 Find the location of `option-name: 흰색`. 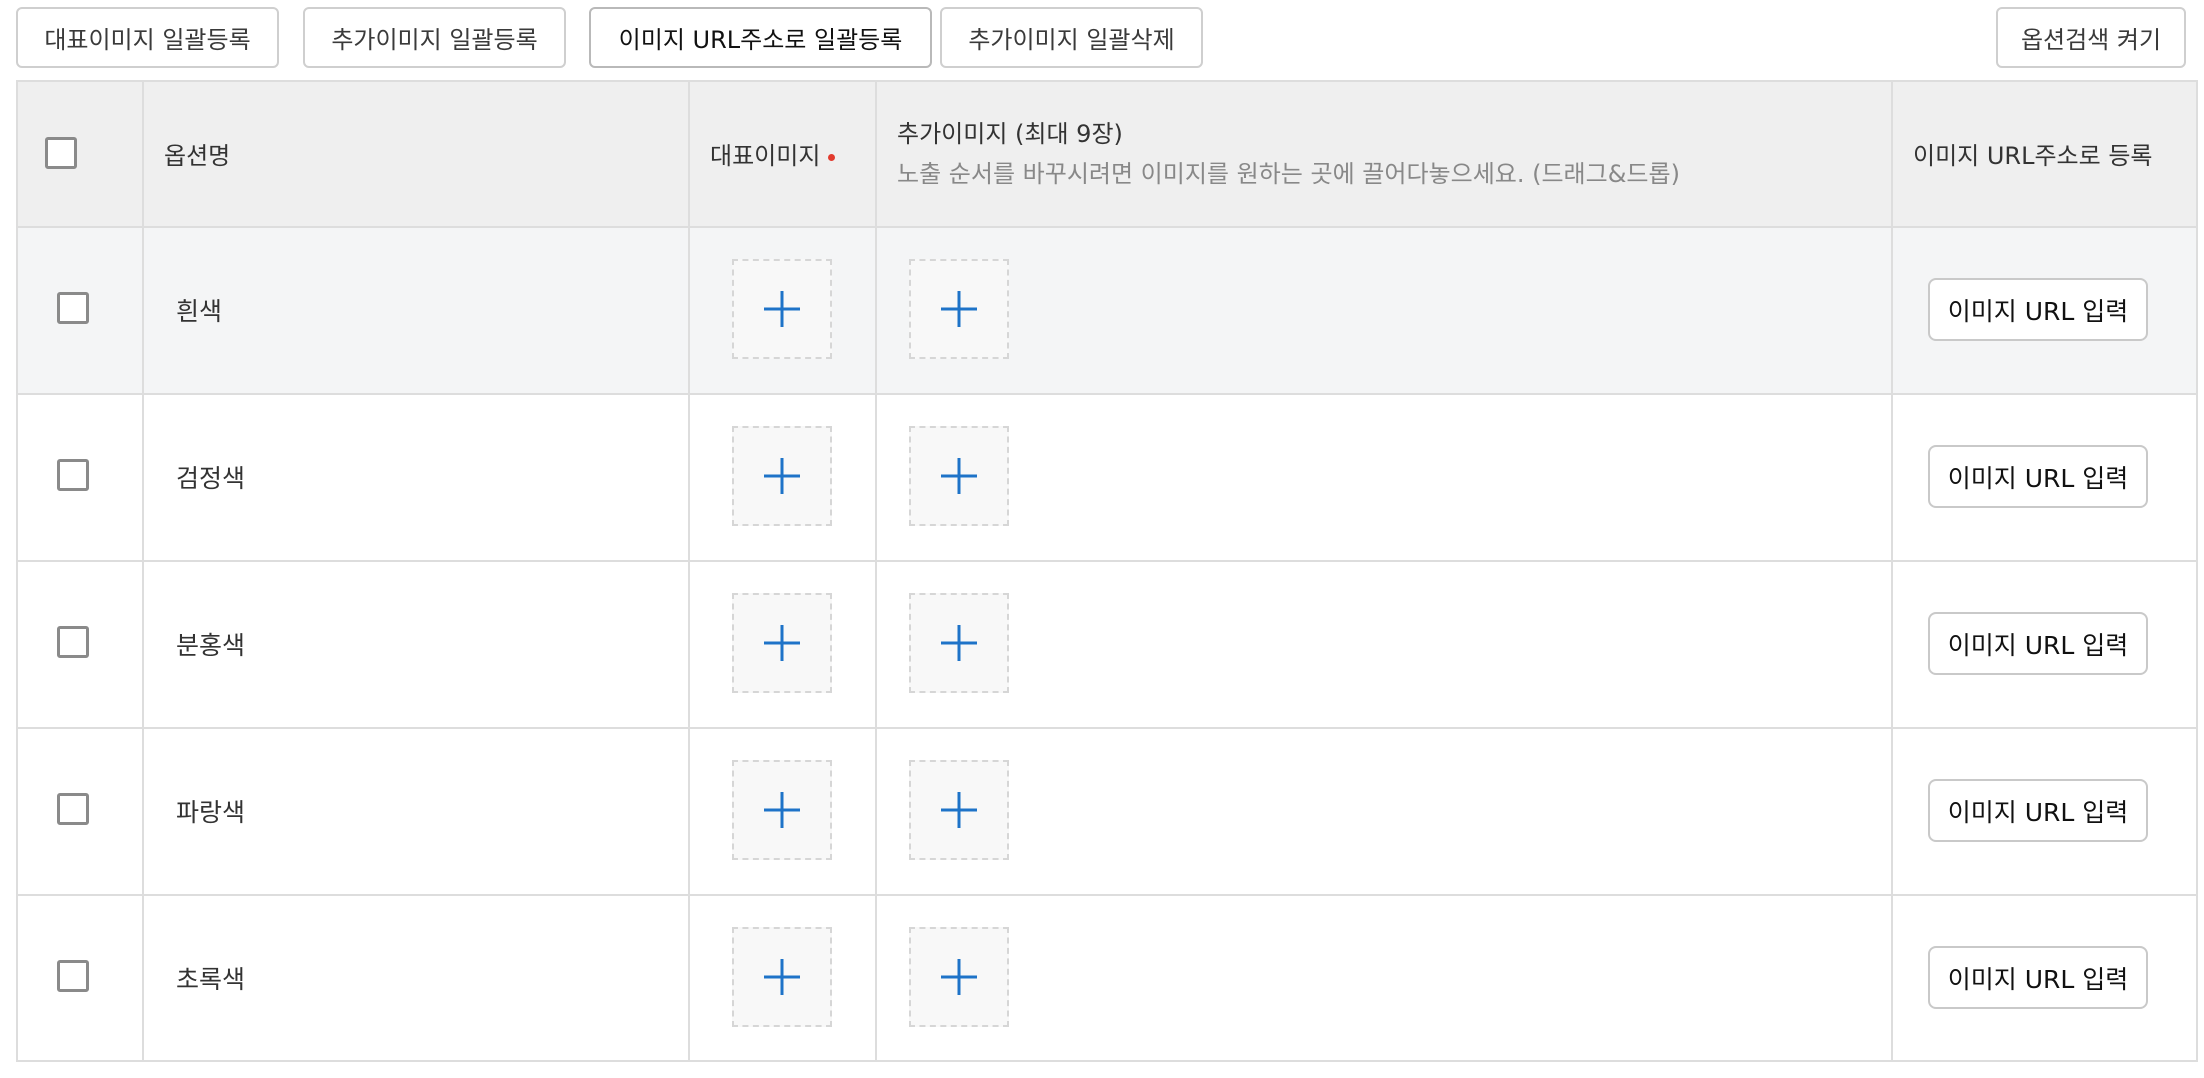

option-name: 흰색 is located at coordinates (199, 311).